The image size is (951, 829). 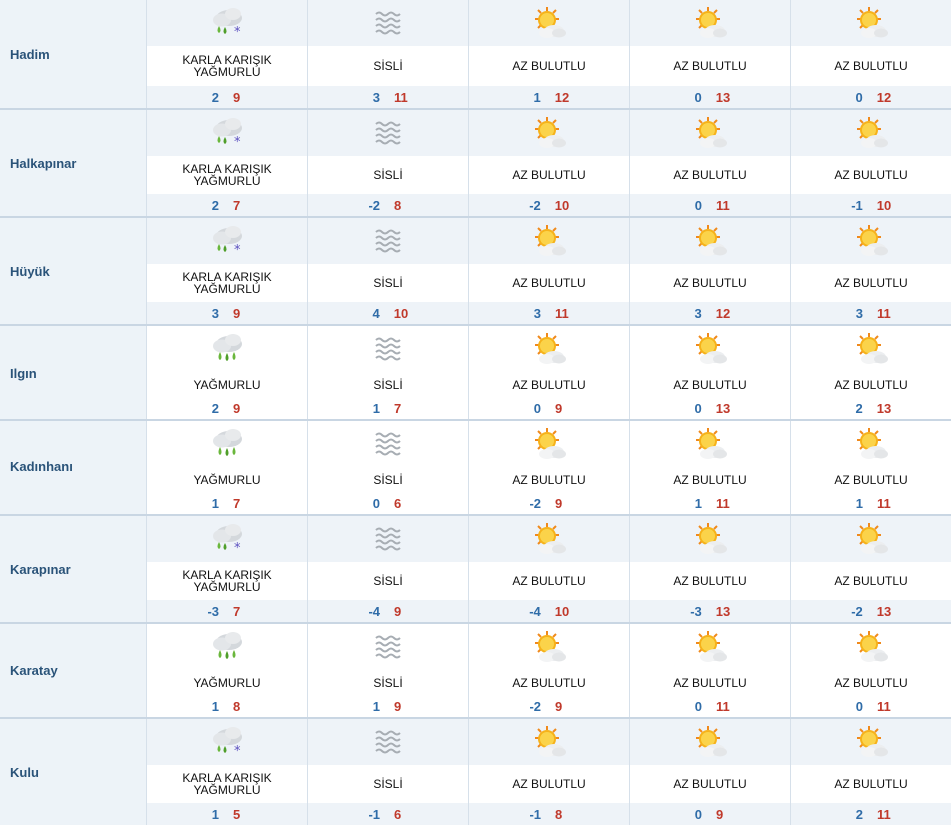 I want to click on forecast-day-cell: AZ BULUTLU 0 11, so click(x=710, y=163).